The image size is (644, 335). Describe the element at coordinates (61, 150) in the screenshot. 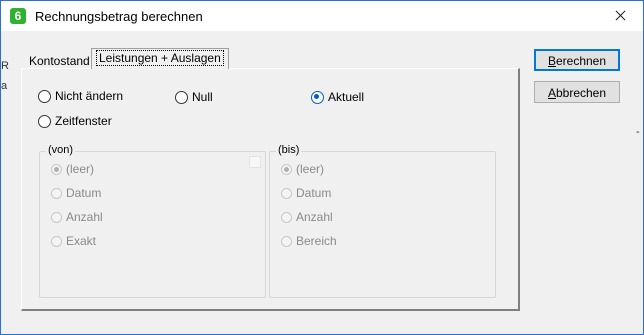

I see `von-legend: (von)` at that location.